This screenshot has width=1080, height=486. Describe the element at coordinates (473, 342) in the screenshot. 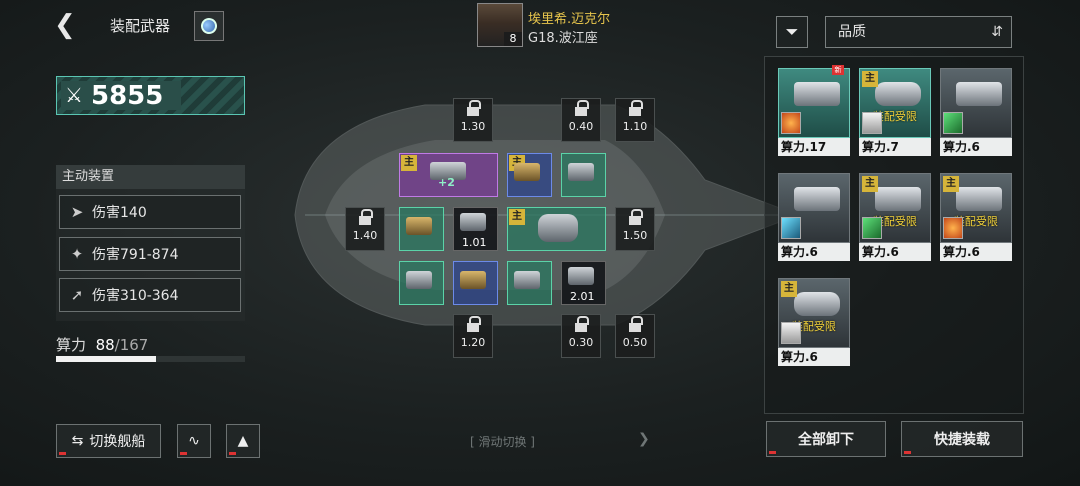

I see `slot-value: 1.20` at that location.